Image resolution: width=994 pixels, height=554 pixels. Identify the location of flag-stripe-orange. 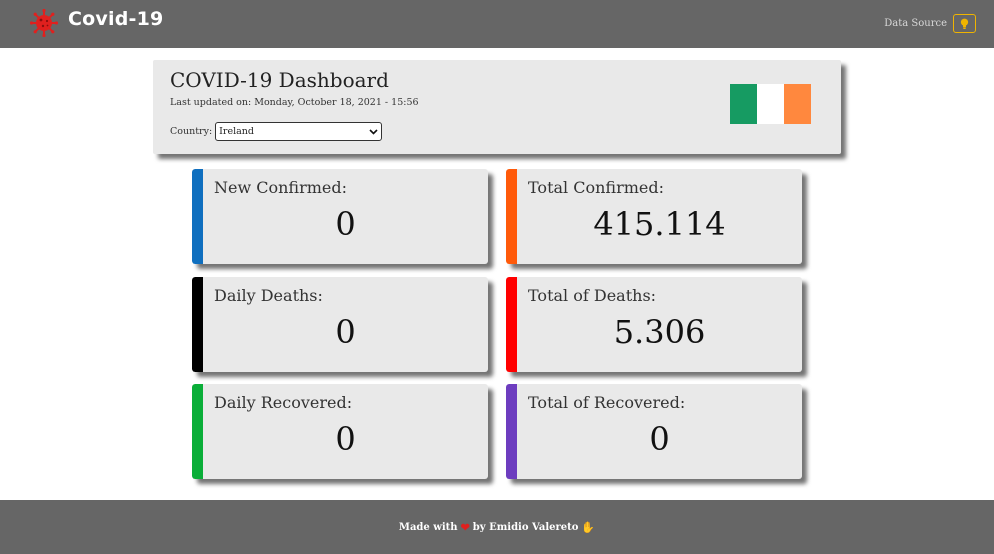
(797, 104).